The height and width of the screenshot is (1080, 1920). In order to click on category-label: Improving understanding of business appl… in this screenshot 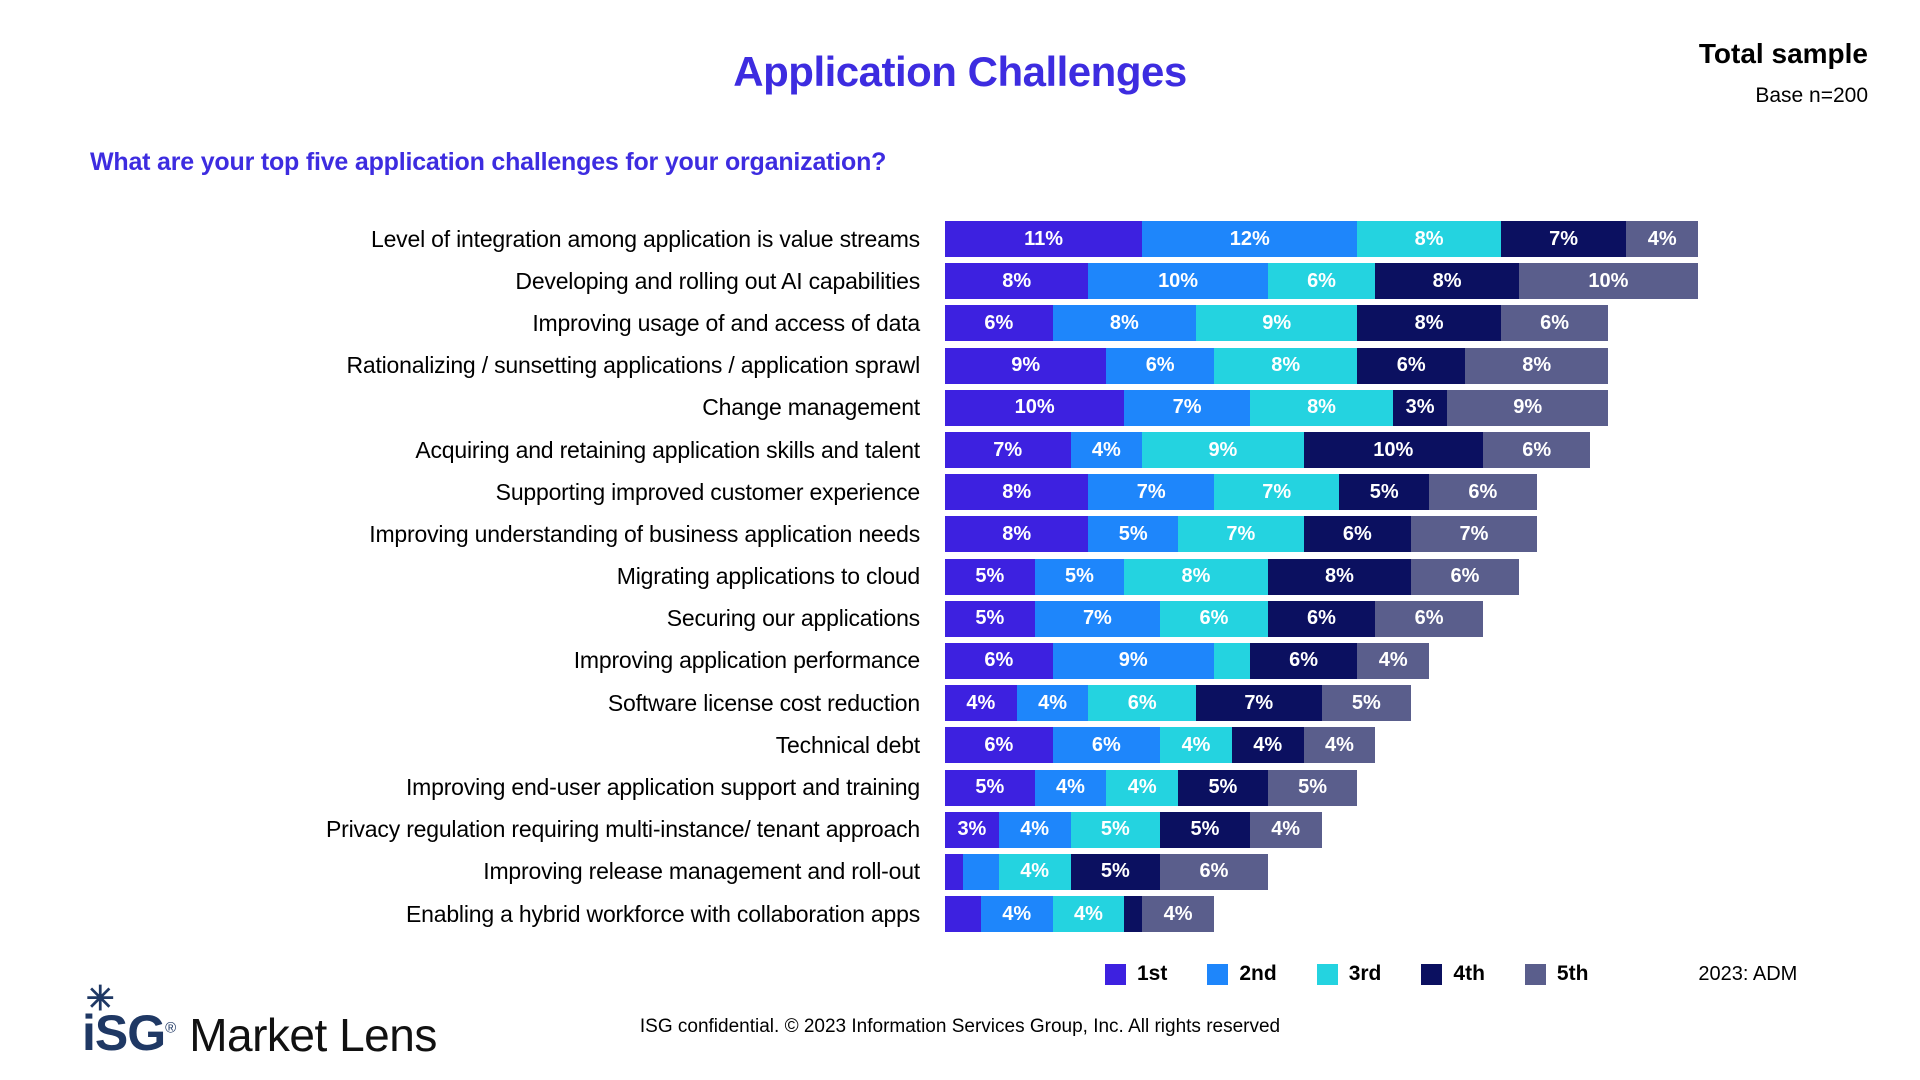, I will do `click(644, 533)`.